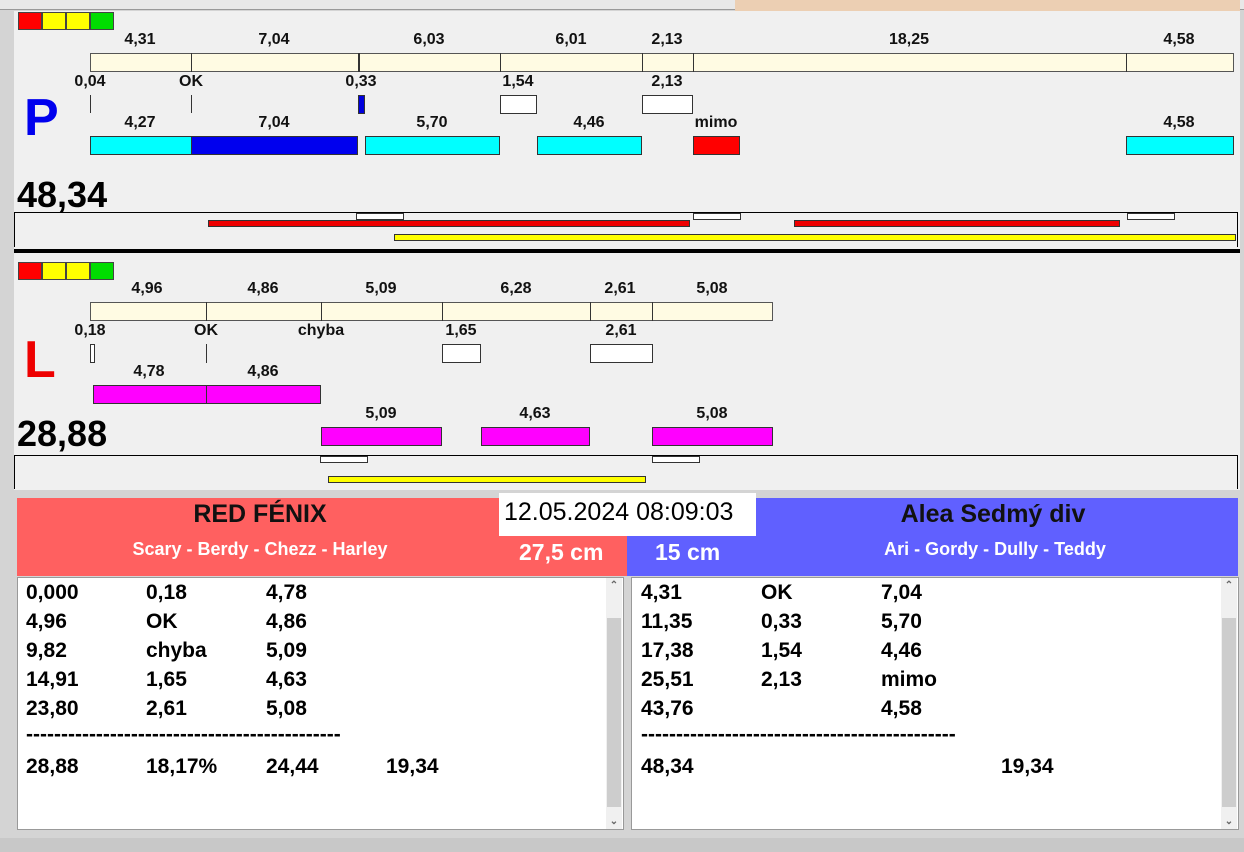 Image resolution: width=1244 pixels, height=852 pixels. Describe the element at coordinates (62, 194) in the screenshot. I see `total-p: 48,34` at that location.